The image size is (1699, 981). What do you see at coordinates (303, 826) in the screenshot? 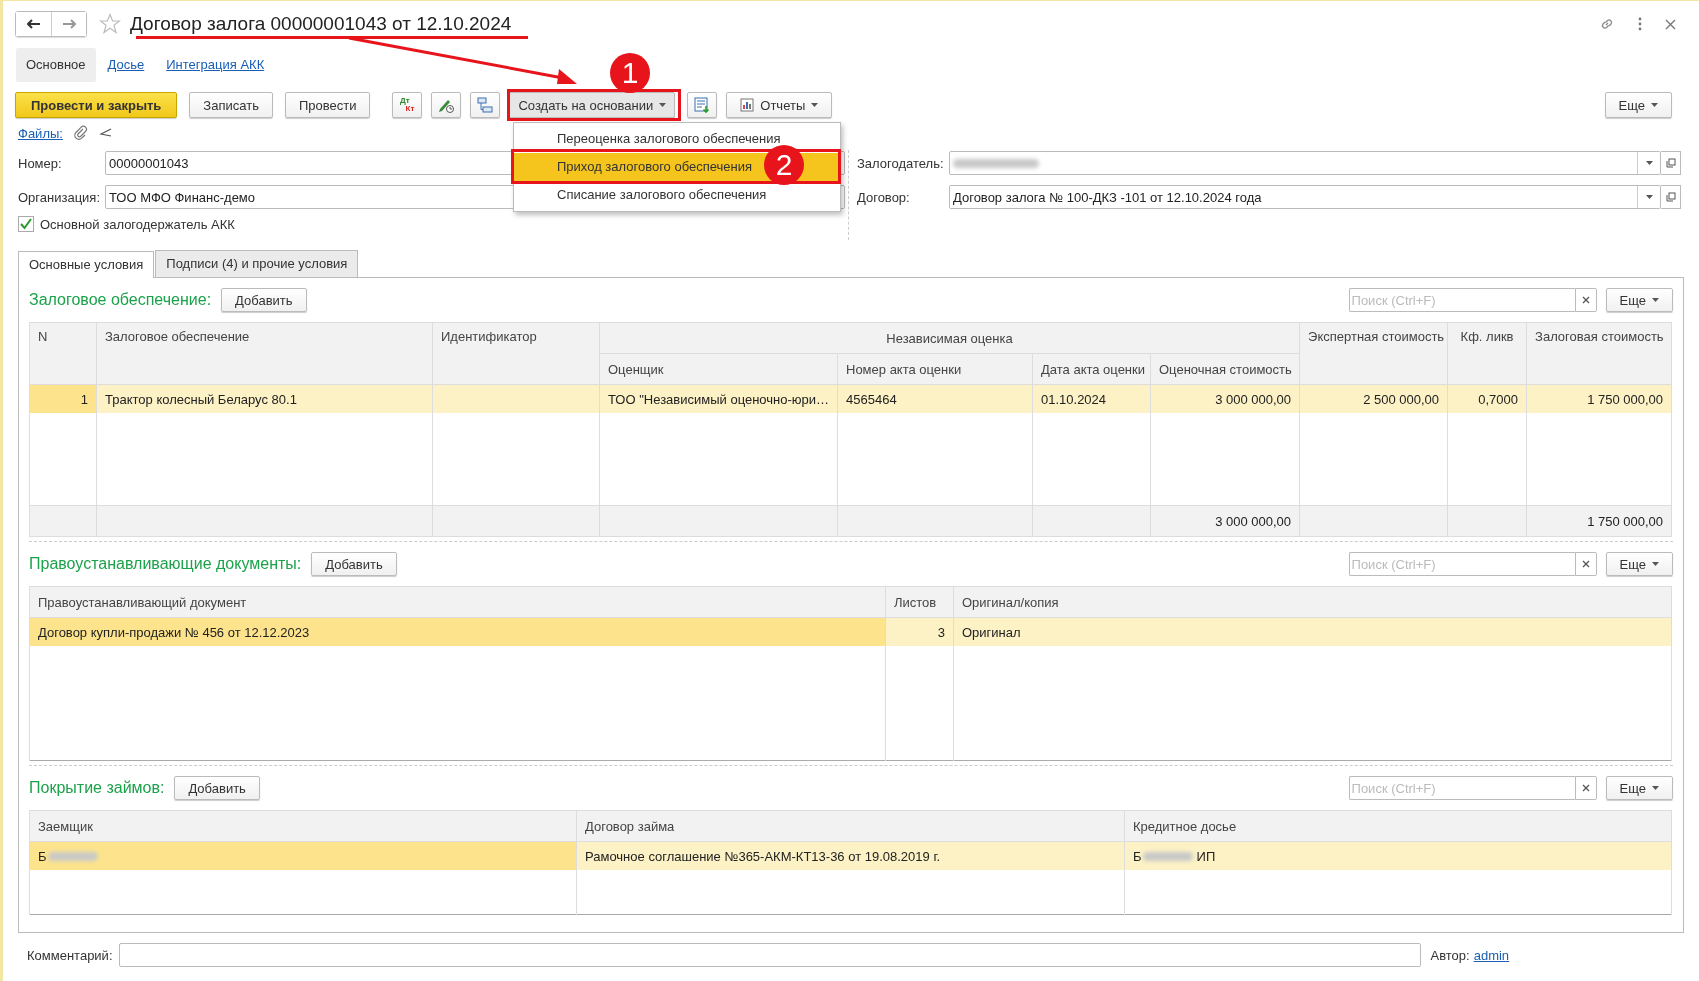
I see `column-header: Заемщик` at bounding box center [303, 826].